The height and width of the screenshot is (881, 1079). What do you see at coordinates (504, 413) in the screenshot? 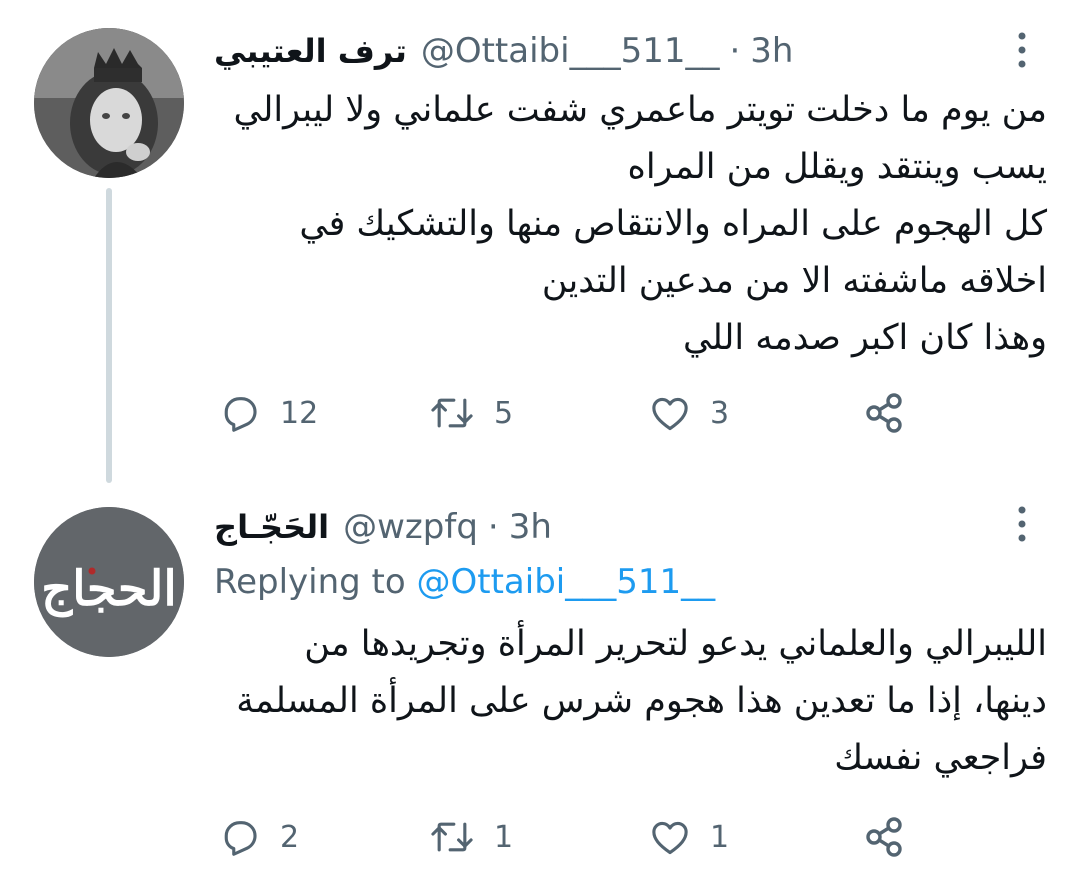
I see `retweet-count: 5` at bounding box center [504, 413].